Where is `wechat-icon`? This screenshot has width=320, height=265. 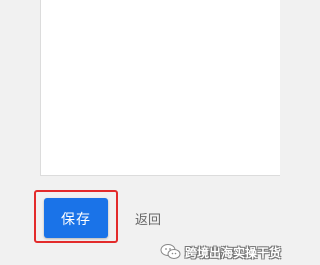
wechat-icon is located at coordinates (171, 252).